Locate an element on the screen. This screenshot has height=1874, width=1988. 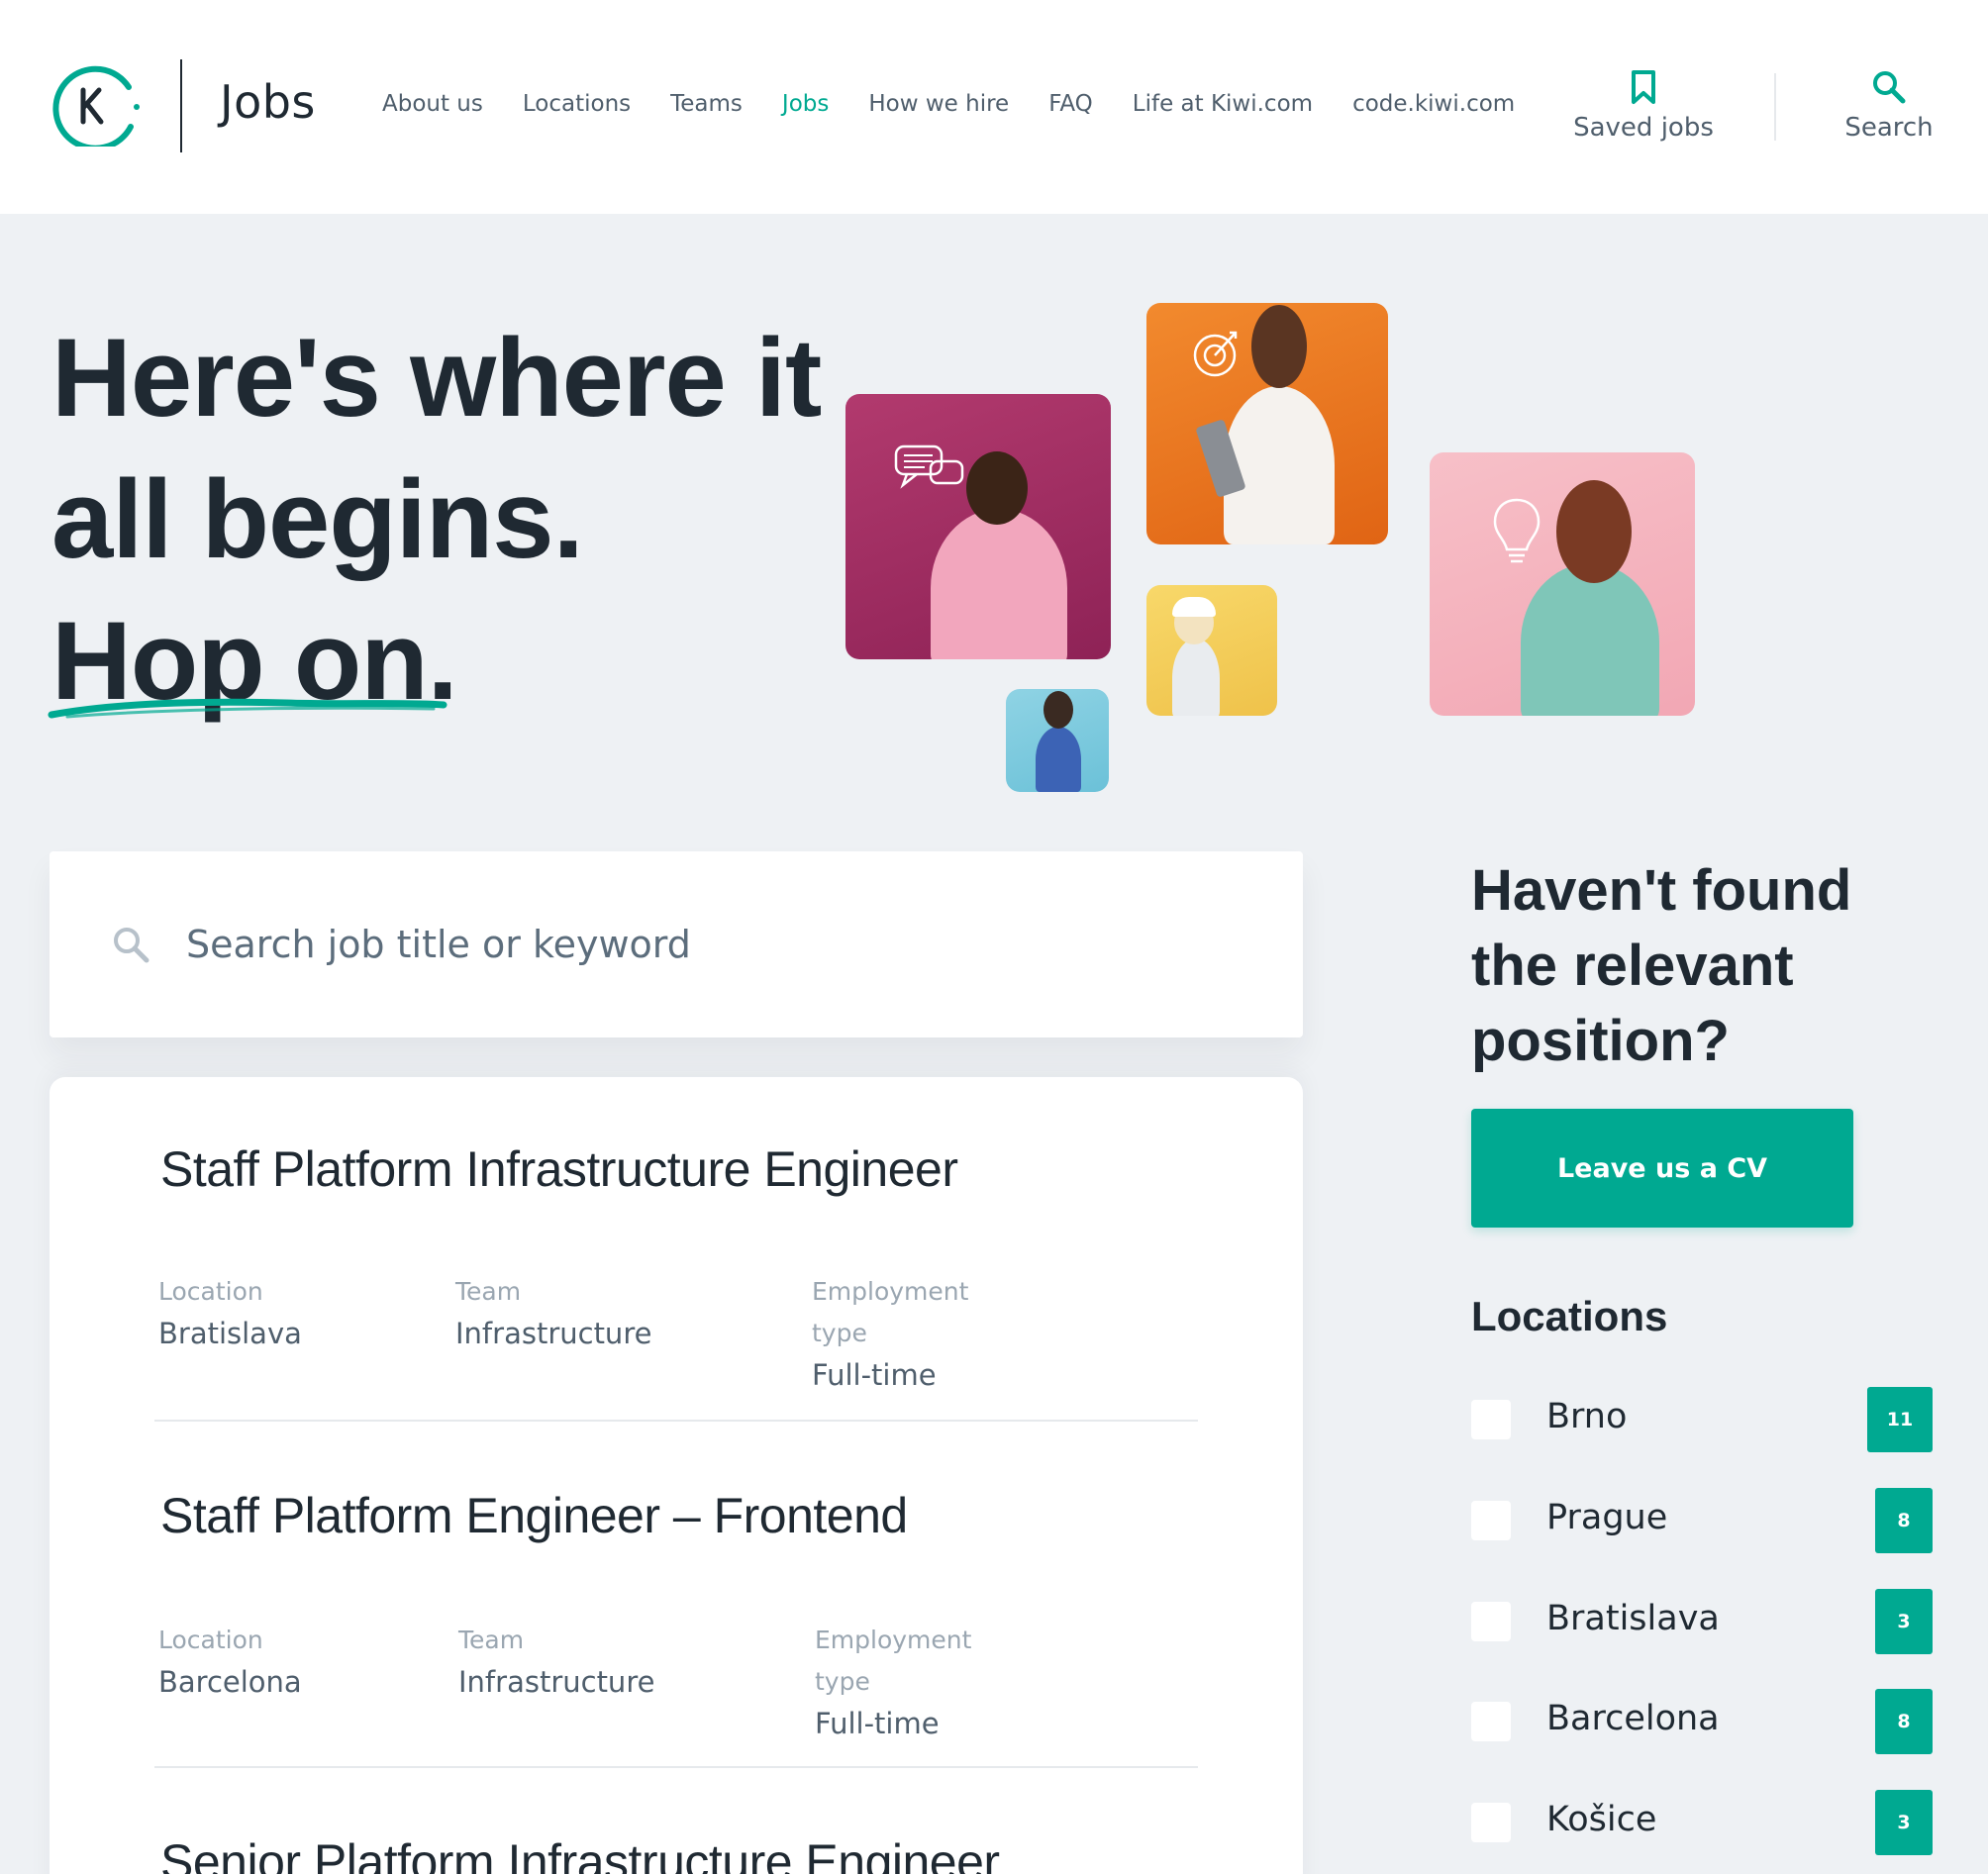
cv-prompt-title: Haven't found the relevant position? is located at coordinates (1661, 966).